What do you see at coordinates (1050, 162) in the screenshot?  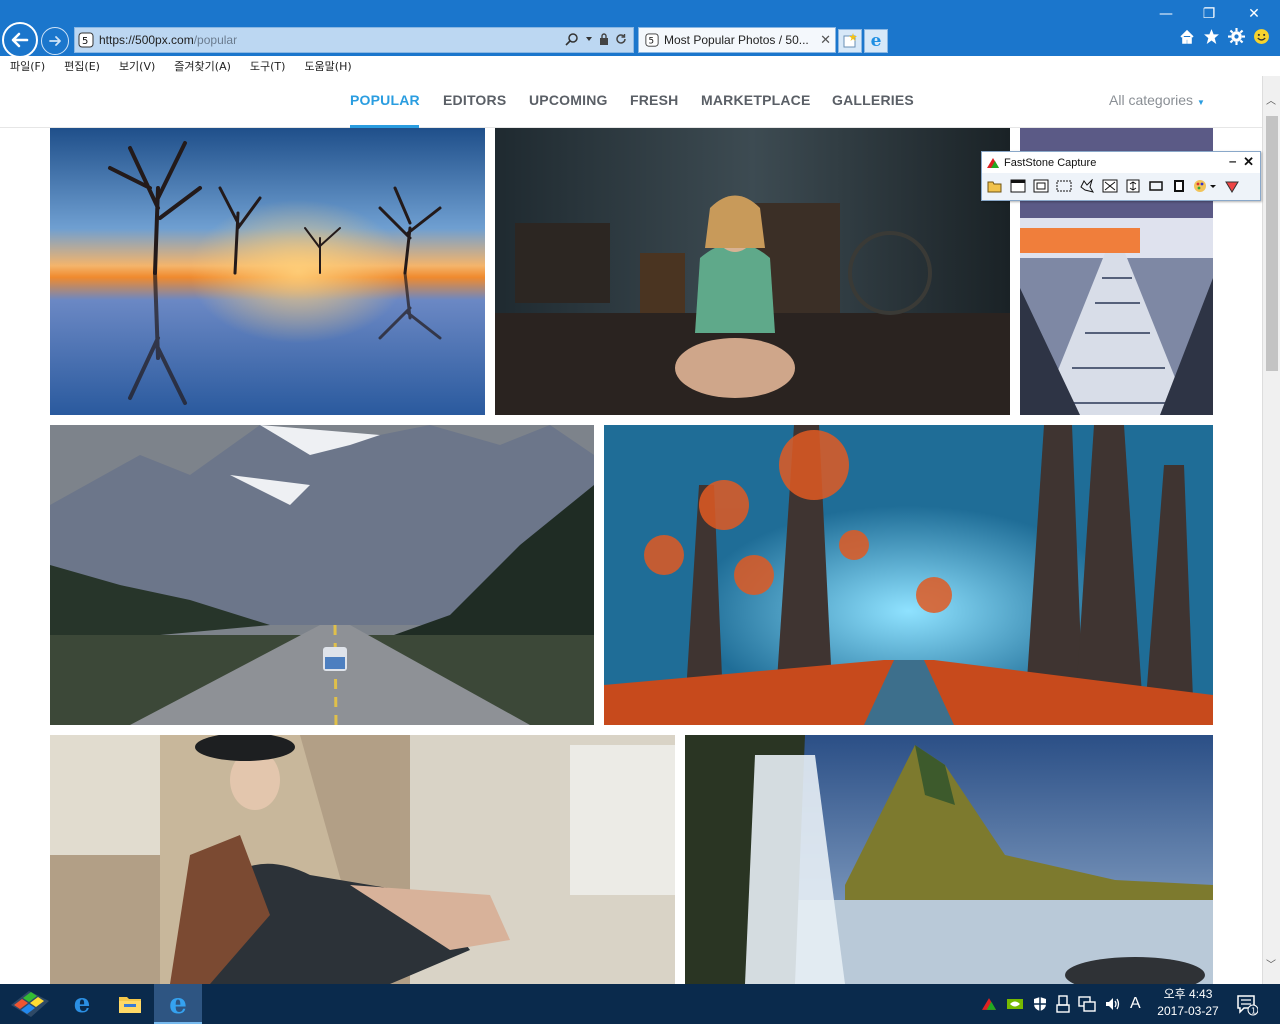 I see `faststone-title: FastStone Capture` at bounding box center [1050, 162].